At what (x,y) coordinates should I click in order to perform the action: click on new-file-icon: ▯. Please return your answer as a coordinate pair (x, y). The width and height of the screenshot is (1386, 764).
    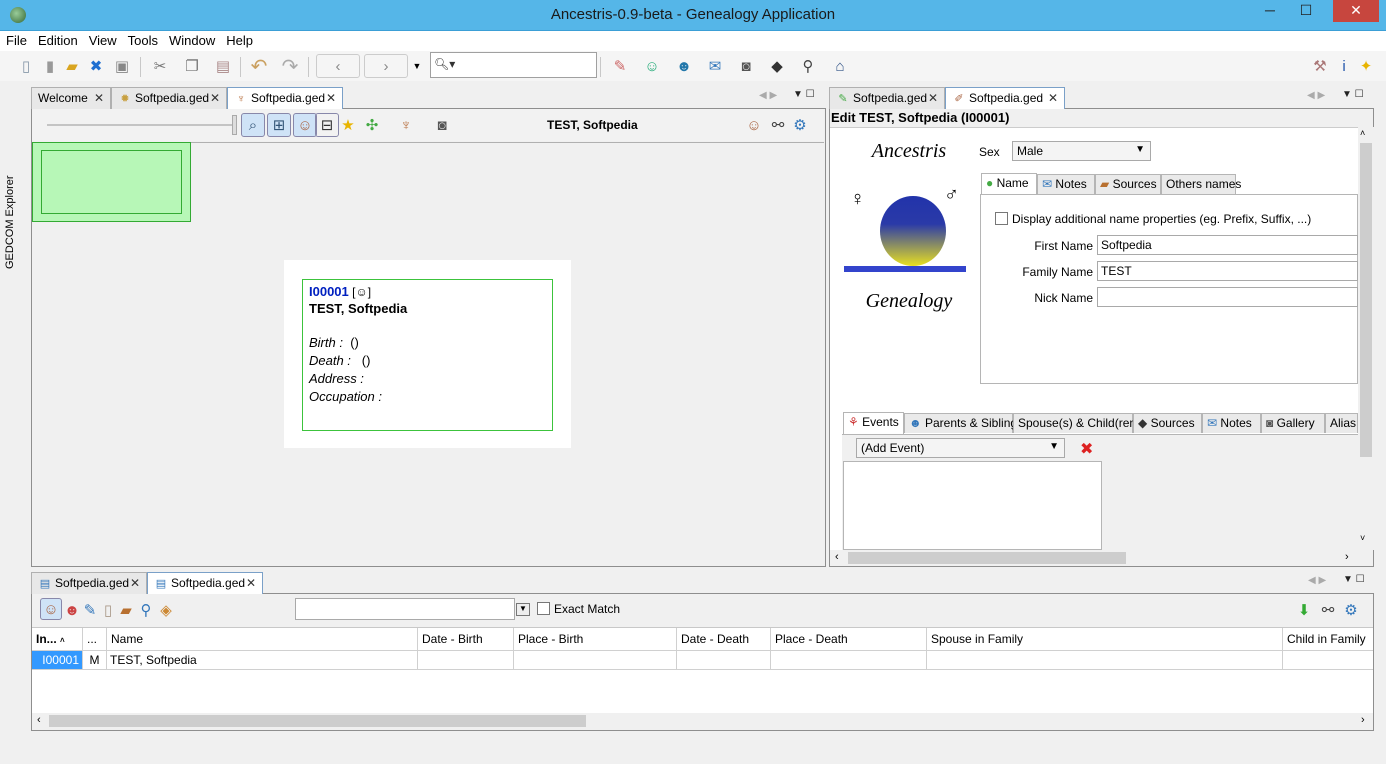
    Looking at the image, I should click on (26, 66).